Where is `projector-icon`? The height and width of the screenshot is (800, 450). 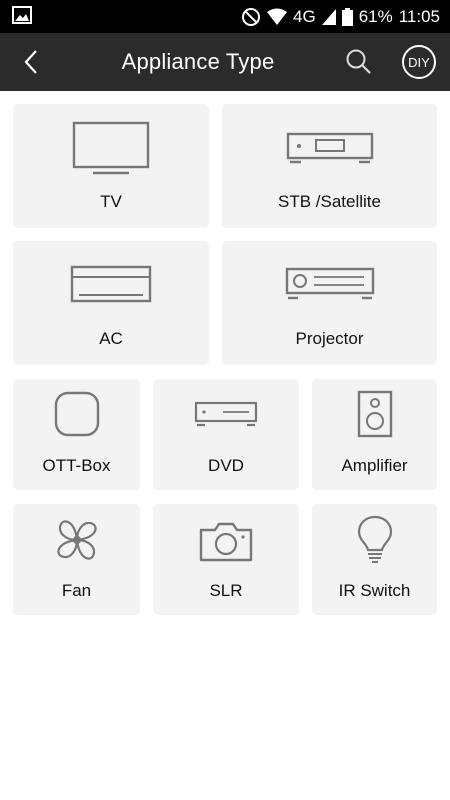
projector-icon is located at coordinates (329, 282).